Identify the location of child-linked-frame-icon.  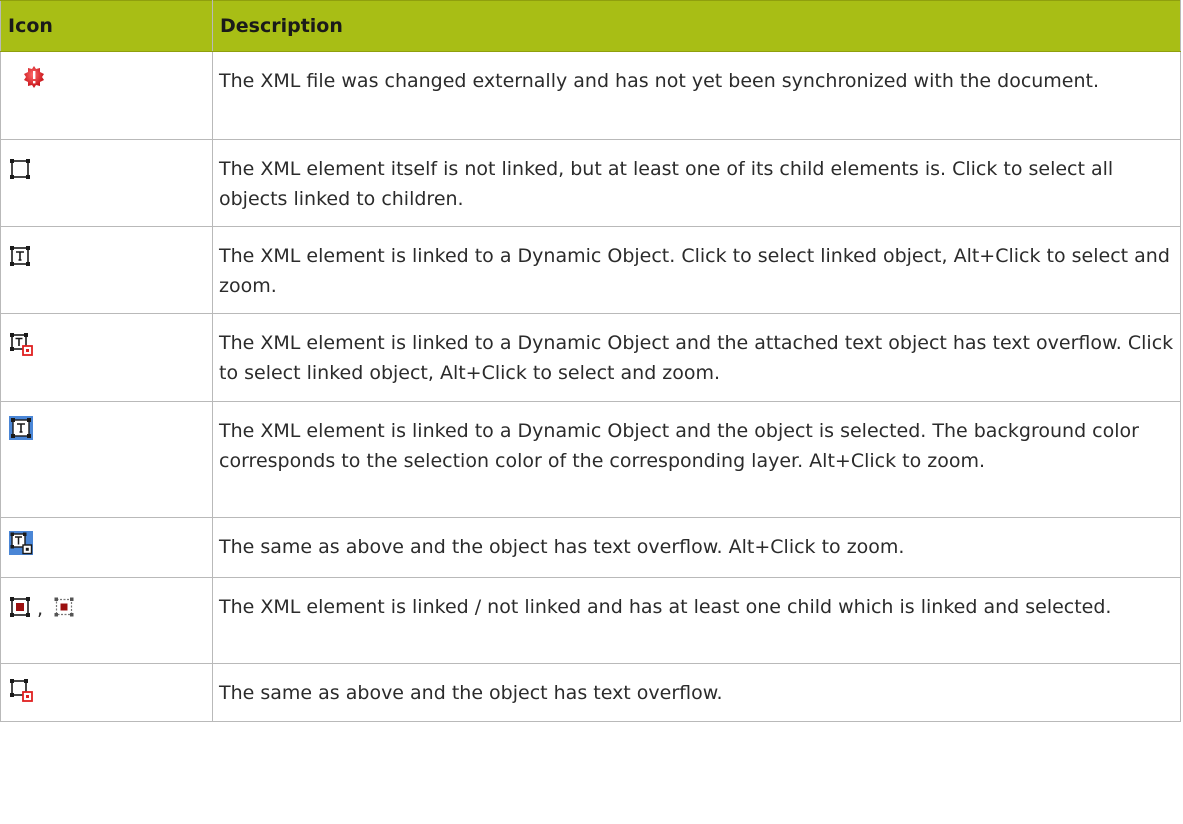
(20, 169).